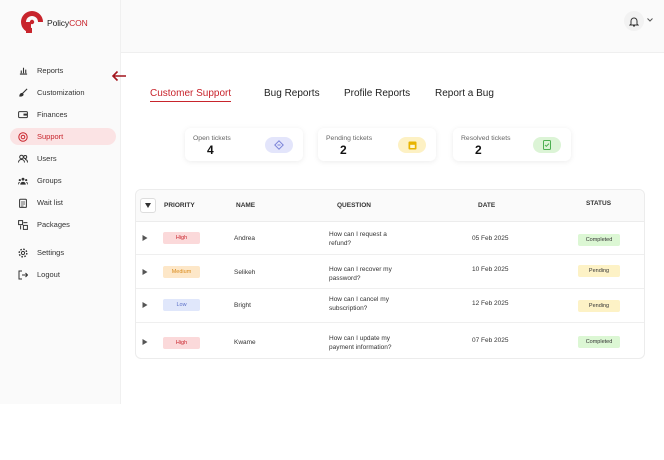 Image resolution: width=664 pixels, height=460 pixels. What do you see at coordinates (181, 305) in the screenshot?
I see `priority-badge: Low` at bounding box center [181, 305].